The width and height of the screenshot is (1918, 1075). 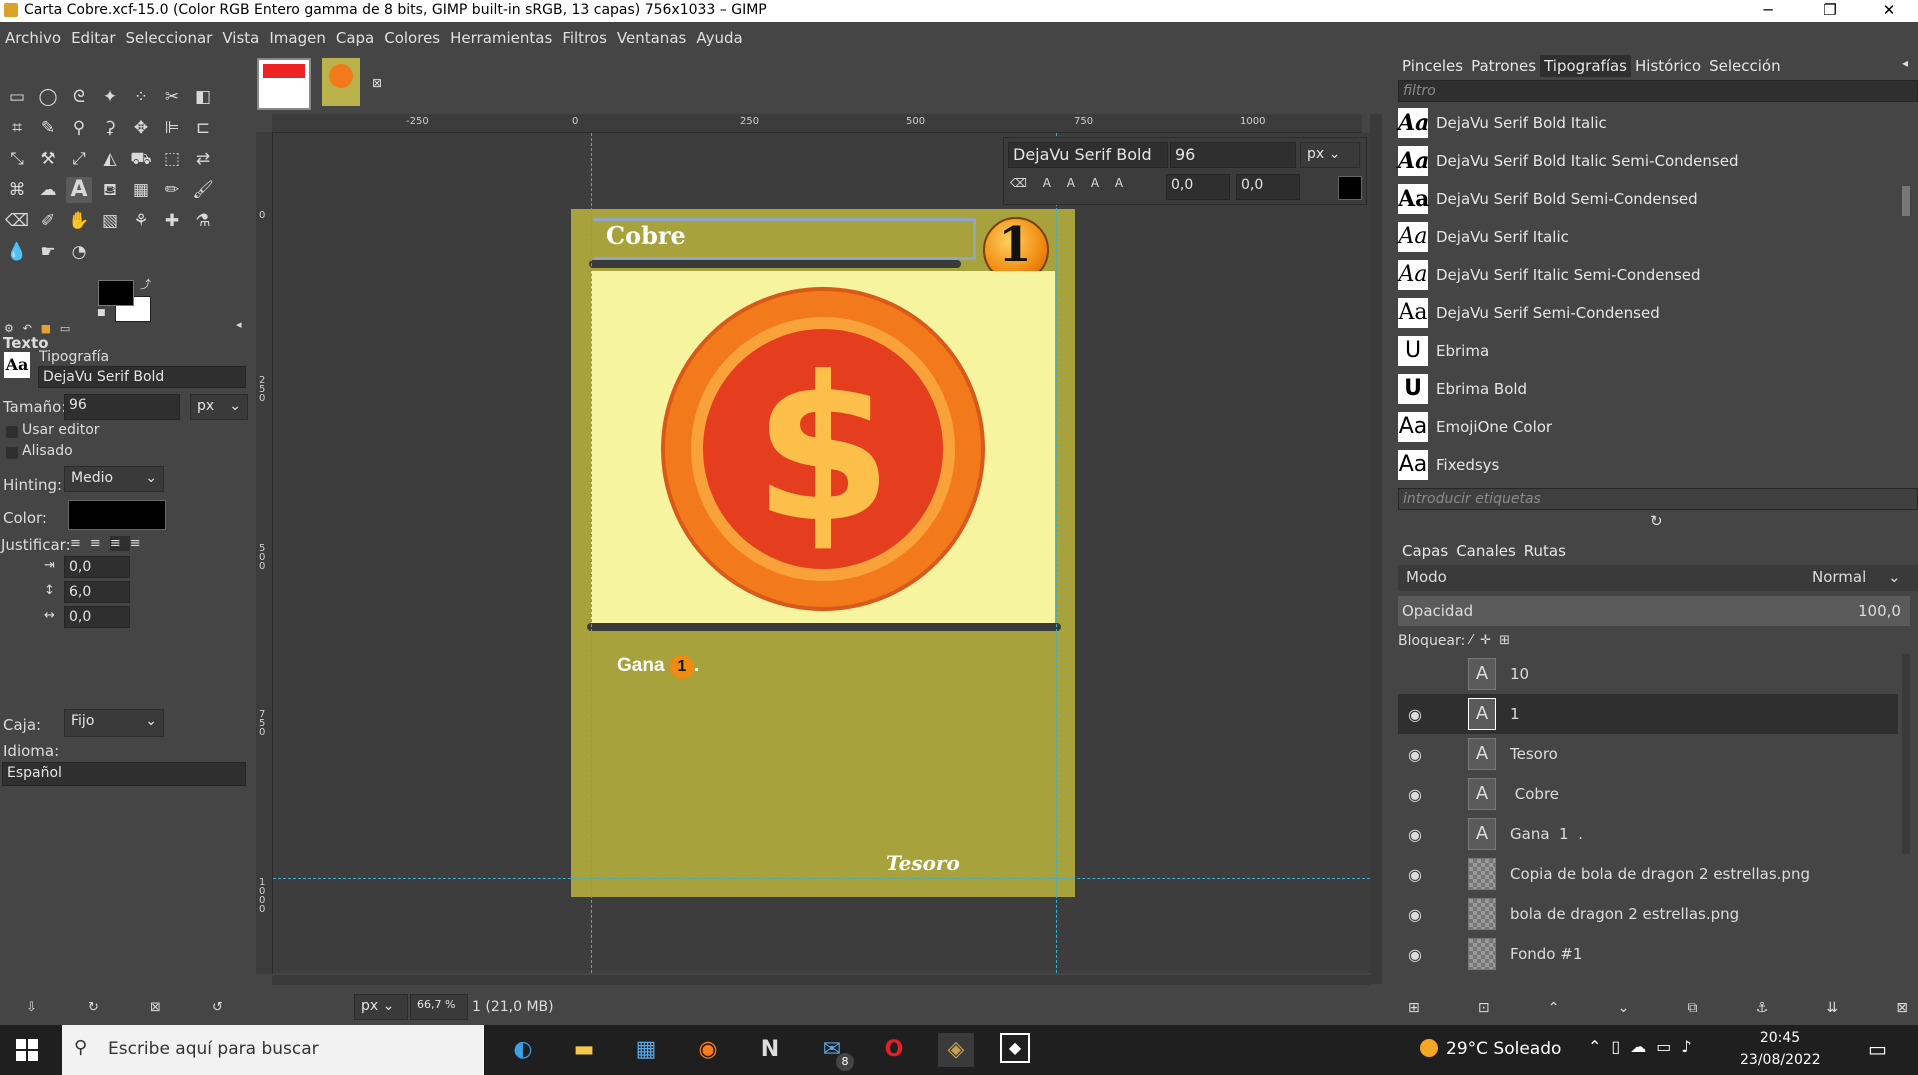 I want to click on foreground-color-swatch, so click(x=116, y=293).